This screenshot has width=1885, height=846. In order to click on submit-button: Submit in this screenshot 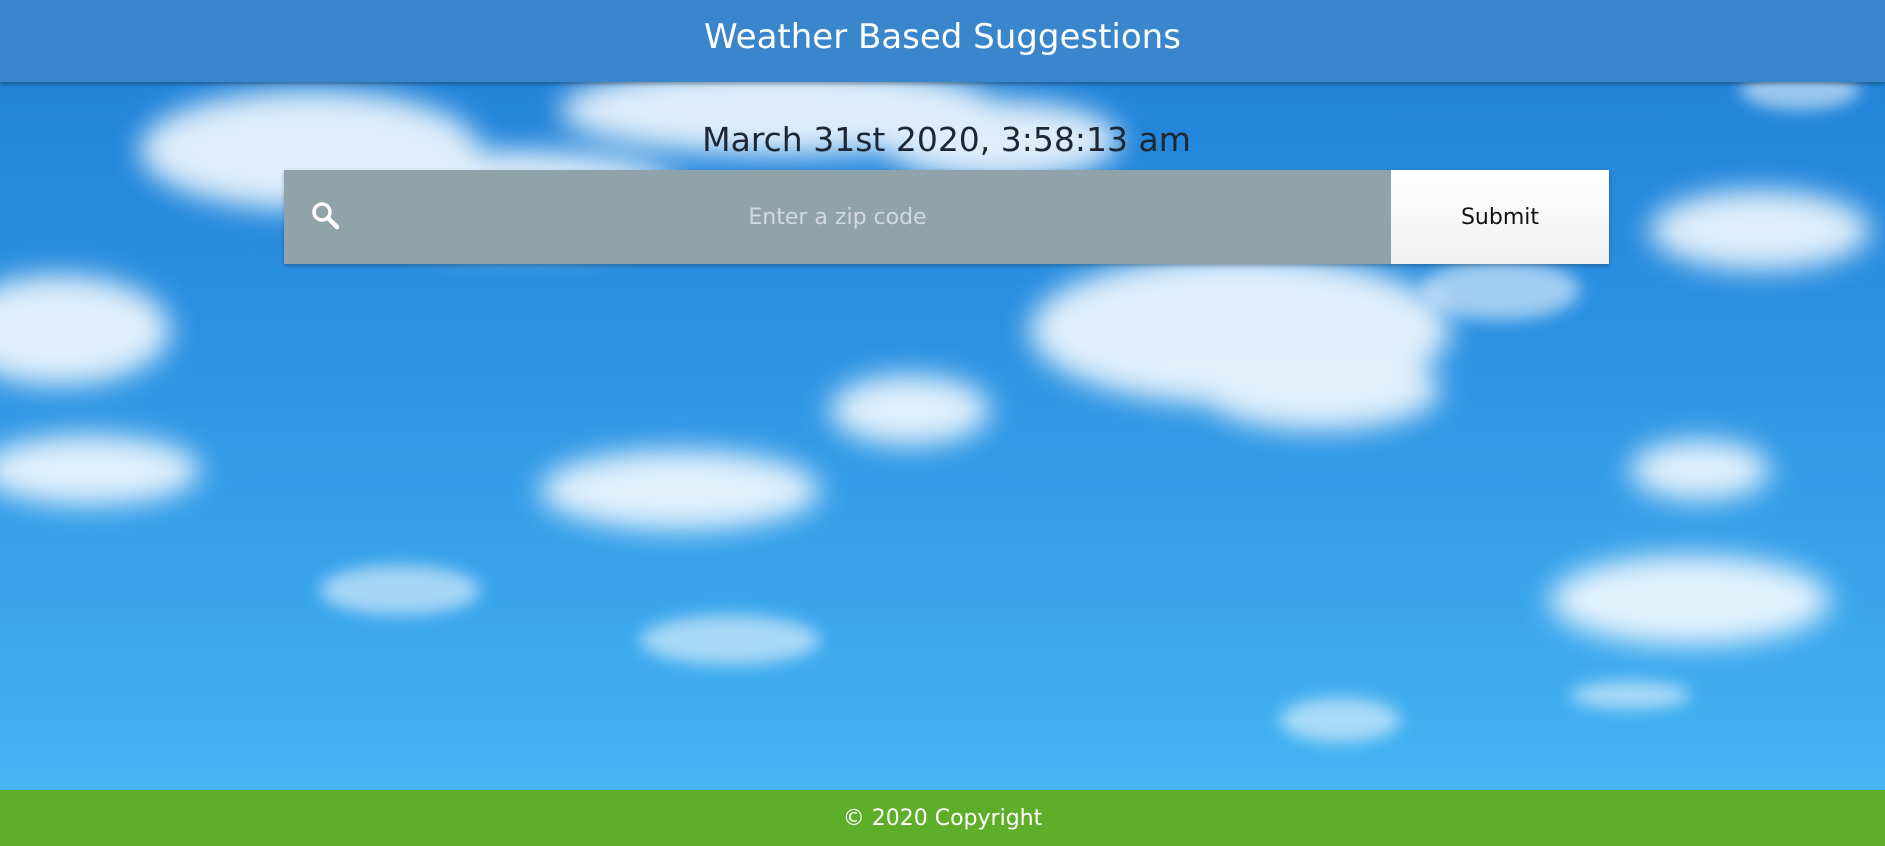, I will do `click(1500, 217)`.